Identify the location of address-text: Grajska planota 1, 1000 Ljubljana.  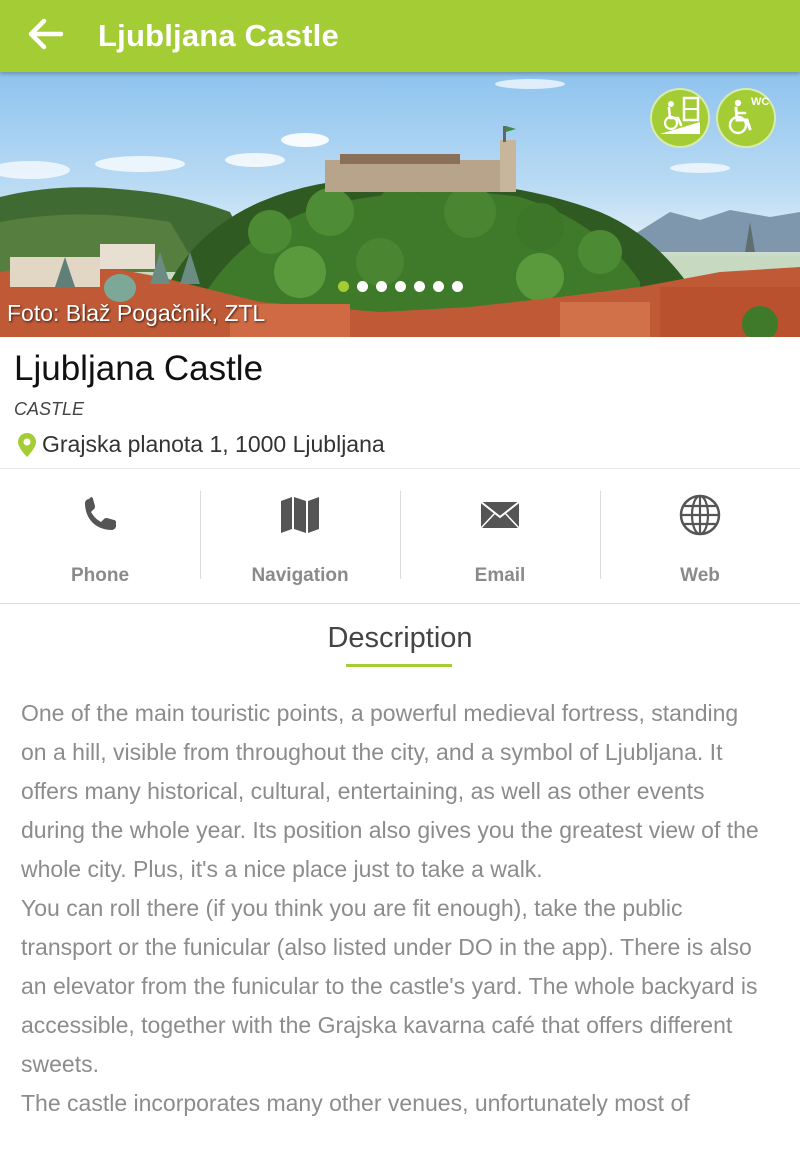
(213, 444).